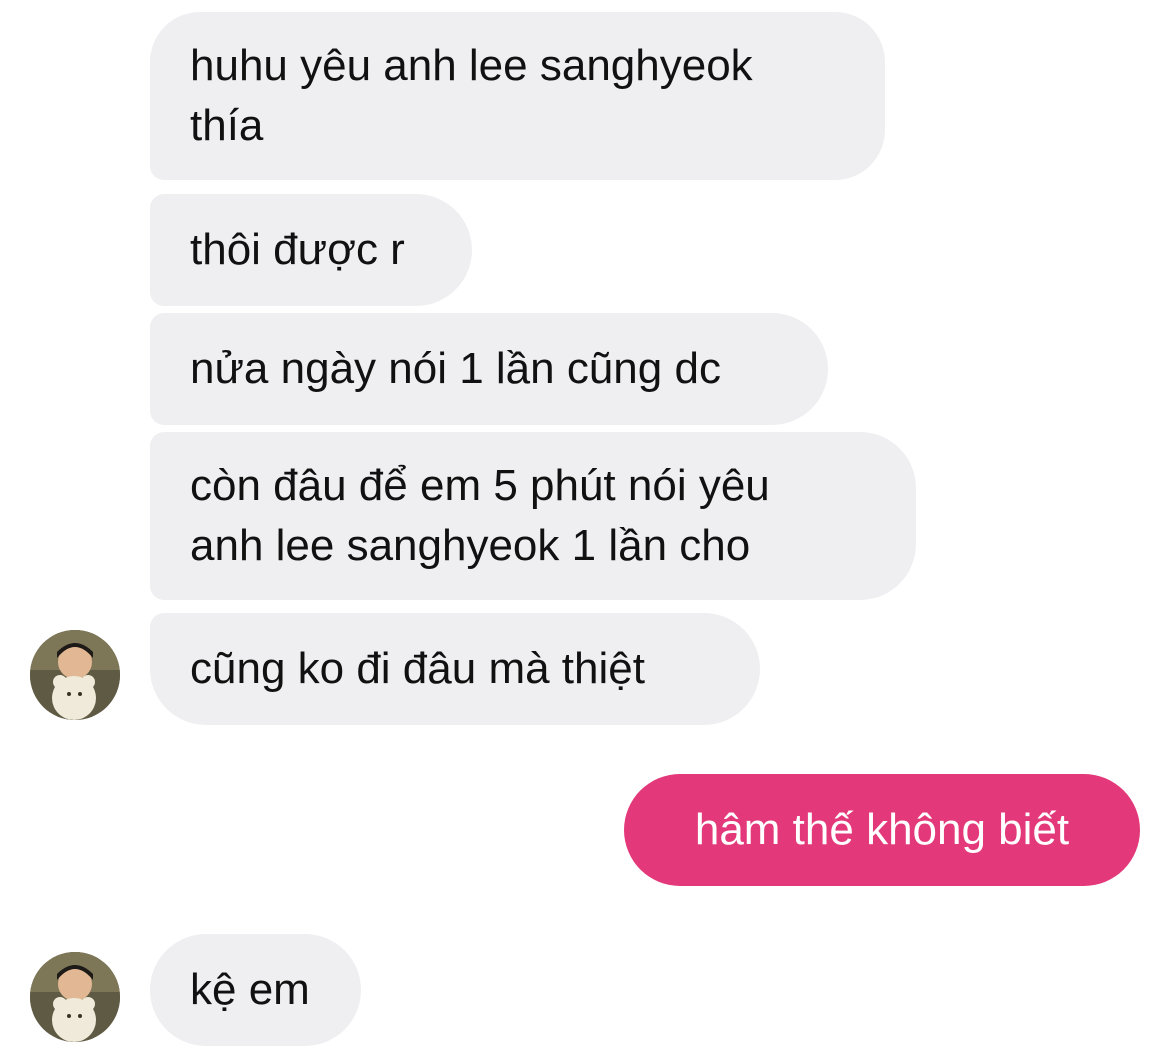 Image resolution: width=1170 pixels, height=1064 pixels. Describe the element at coordinates (455, 669) in the screenshot. I see `message-bubble-incoming: cũng ko đi đâu mà thiệt` at that location.